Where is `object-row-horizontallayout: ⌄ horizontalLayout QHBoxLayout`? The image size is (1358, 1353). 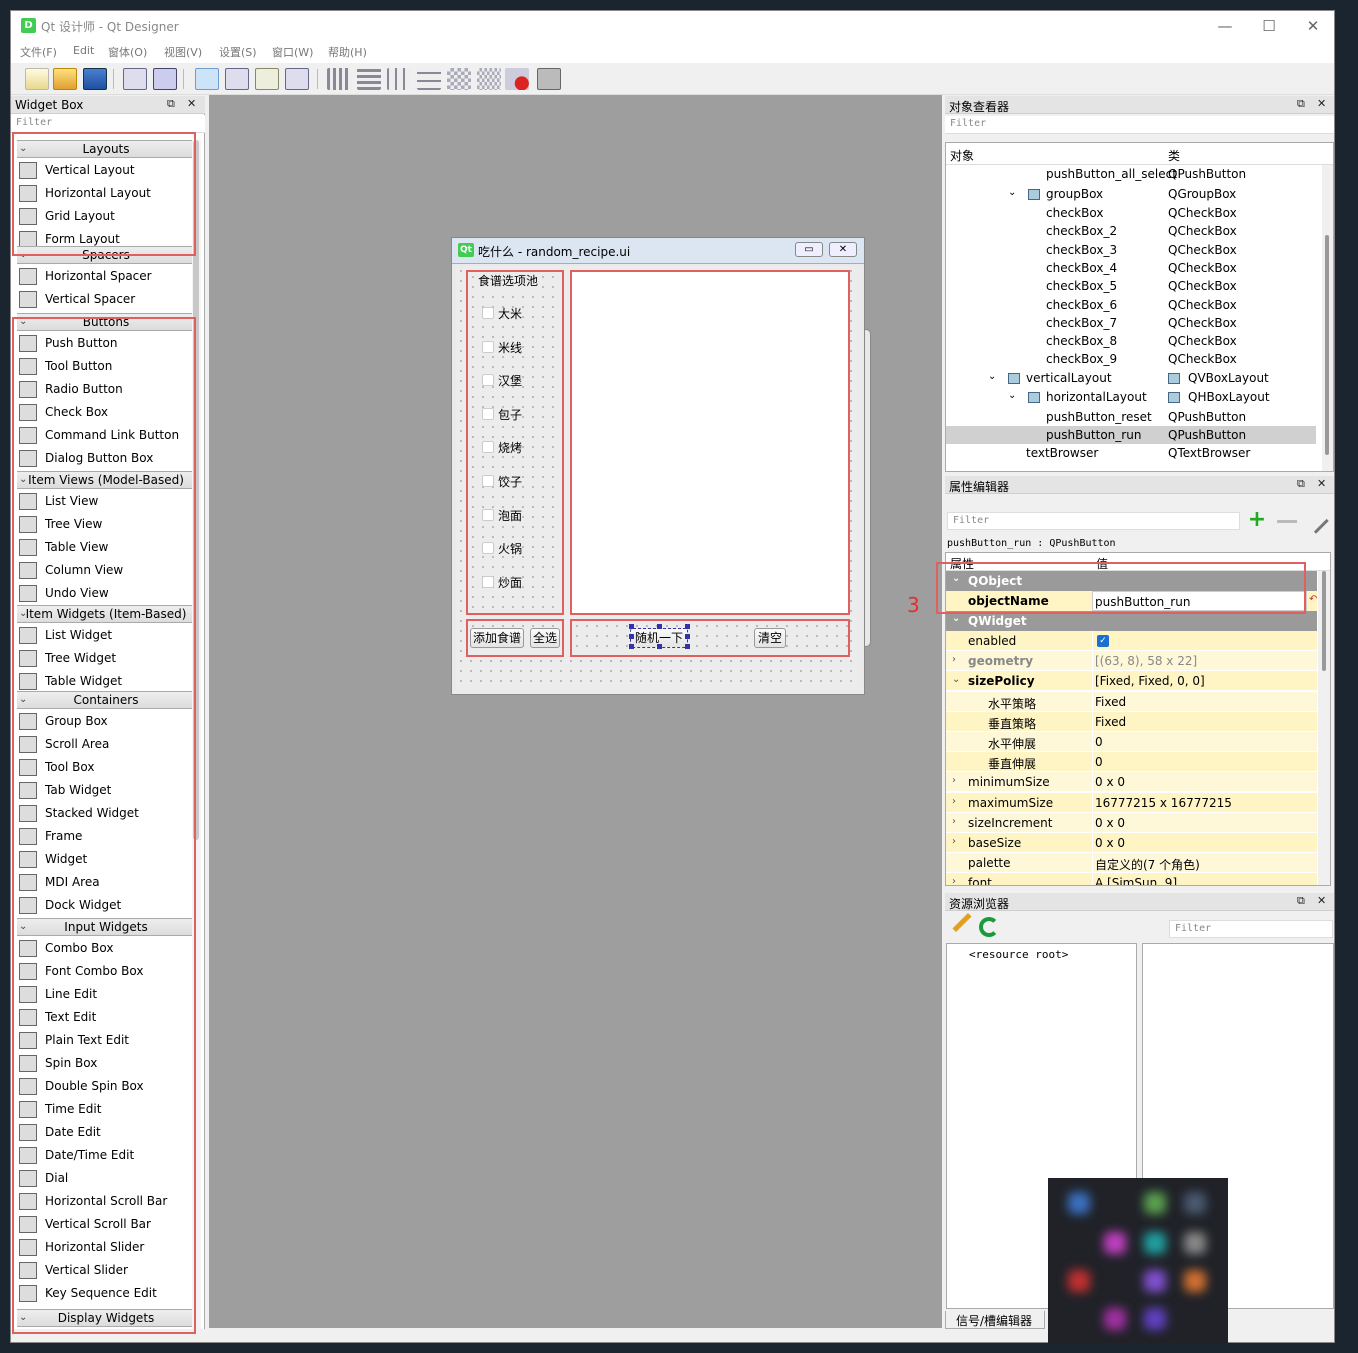
object-row-horizontallayout: ⌄ horizontalLayout QHBoxLayout is located at coordinates (1131, 397).